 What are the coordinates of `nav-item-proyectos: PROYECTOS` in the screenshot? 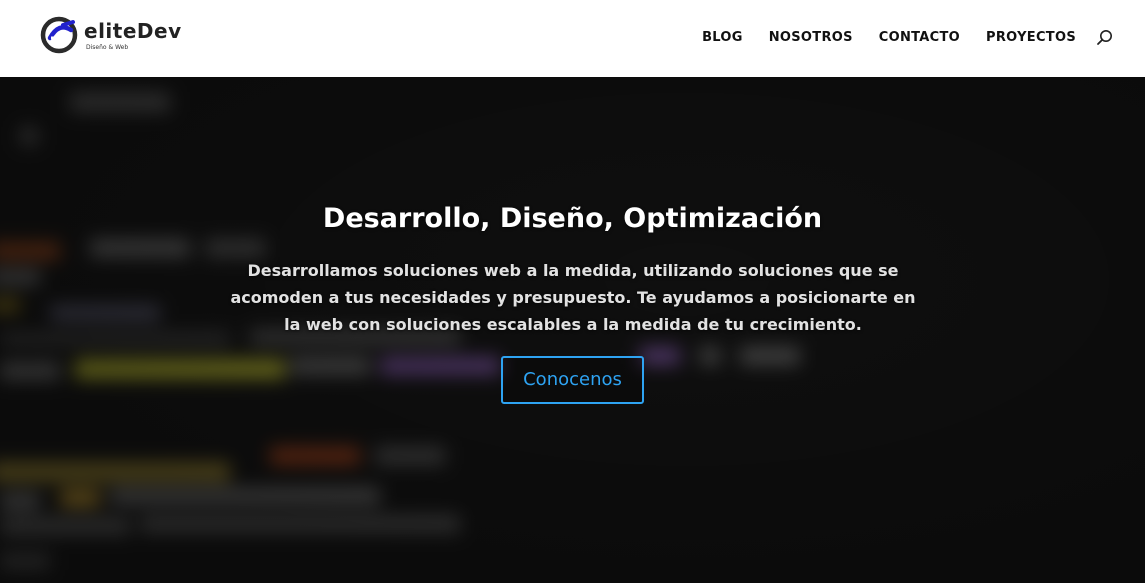 It's located at (1031, 38).